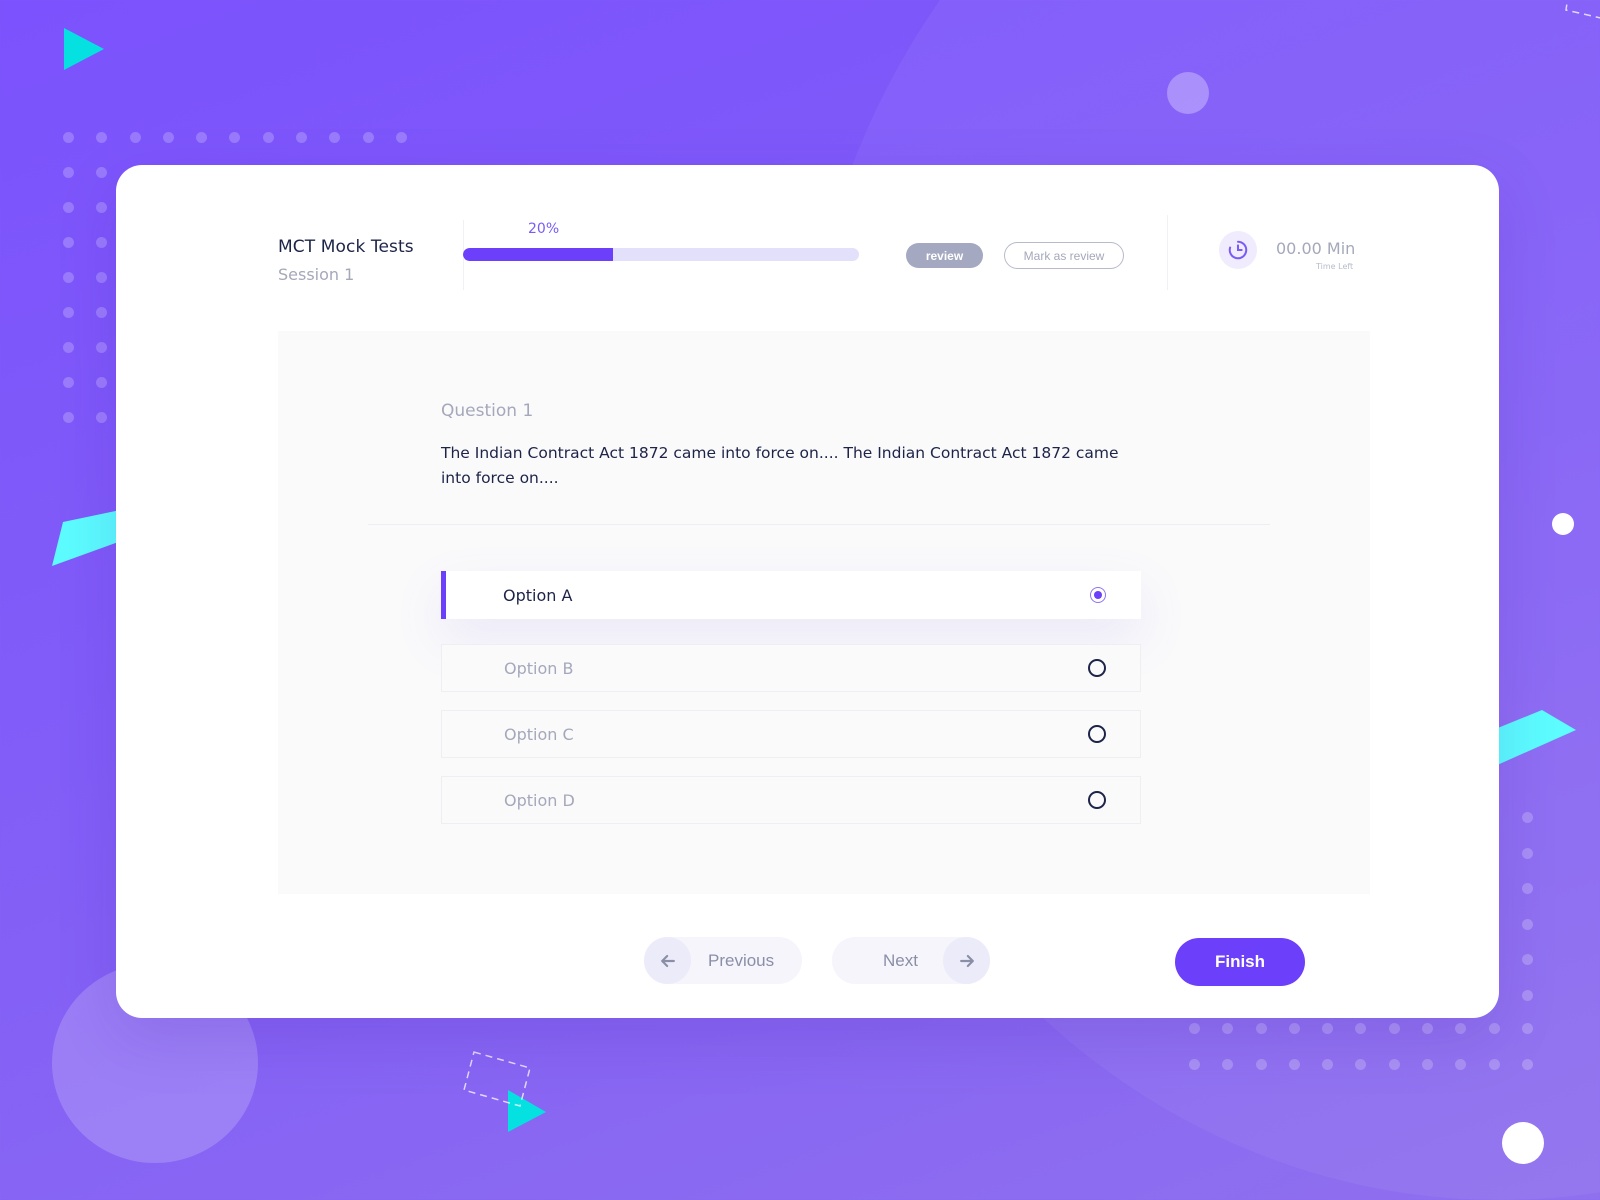 The width and height of the screenshot is (1600, 1200). I want to click on progress-bar-fill, so click(538, 254).